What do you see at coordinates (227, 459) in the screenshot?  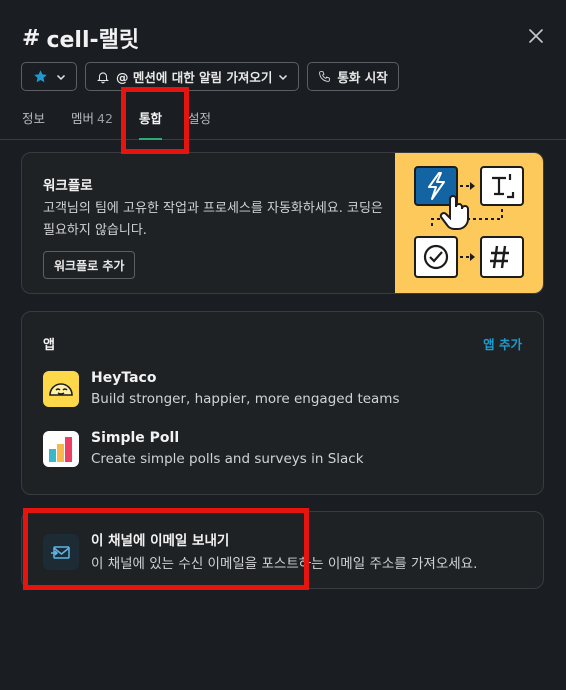 I see `app-description: Create simple polls and surveys in Slack` at bounding box center [227, 459].